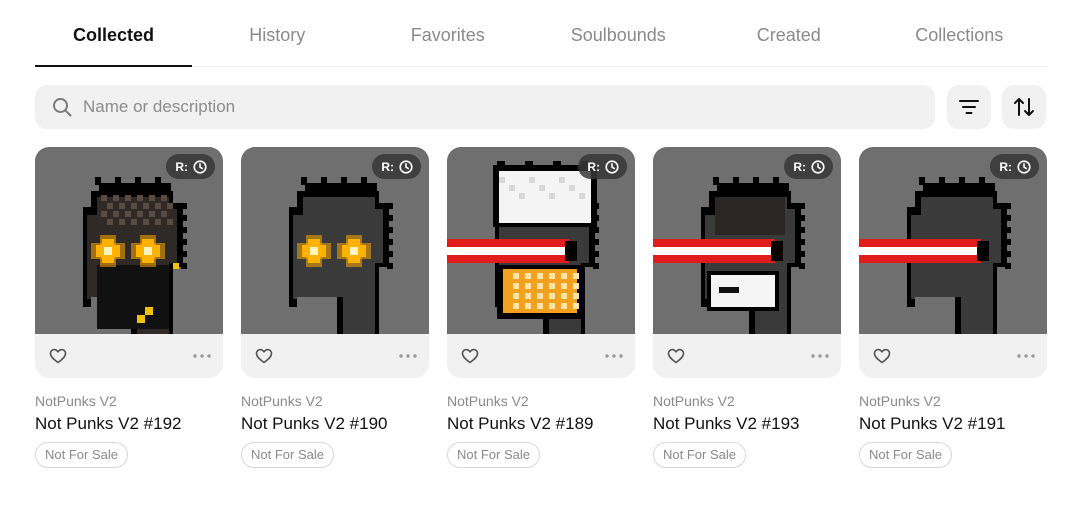 The image size is (1080, 508). What do you see at coordinates (129, 424) in the screenshot?
I see `nft-title: Not Punks V2 #192` at bounding box center [129, 424].